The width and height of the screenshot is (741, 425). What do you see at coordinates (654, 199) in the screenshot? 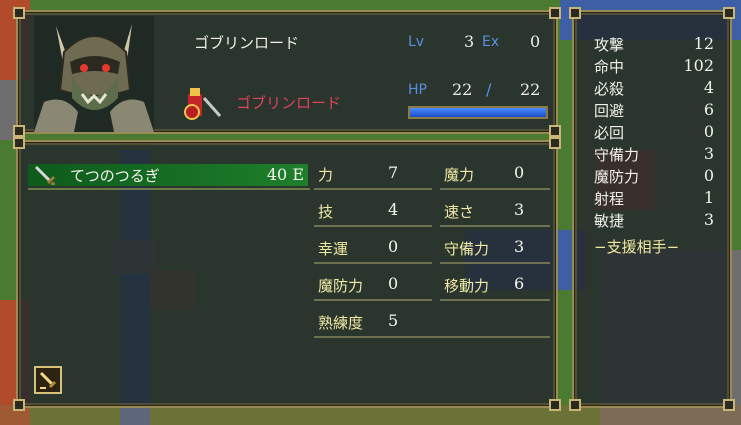
I see `substat-range: 射程 1` at bounding box center [654, 199].